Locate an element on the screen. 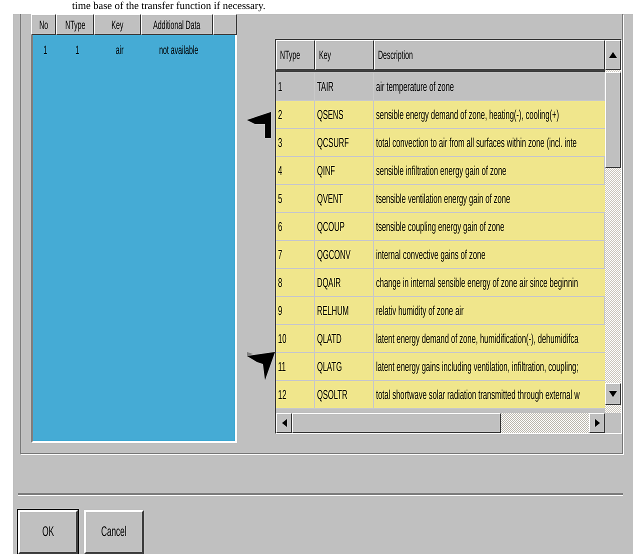 The image size is (633, 554). table-cell: QSOLTR is located at coordinates (332, 394).